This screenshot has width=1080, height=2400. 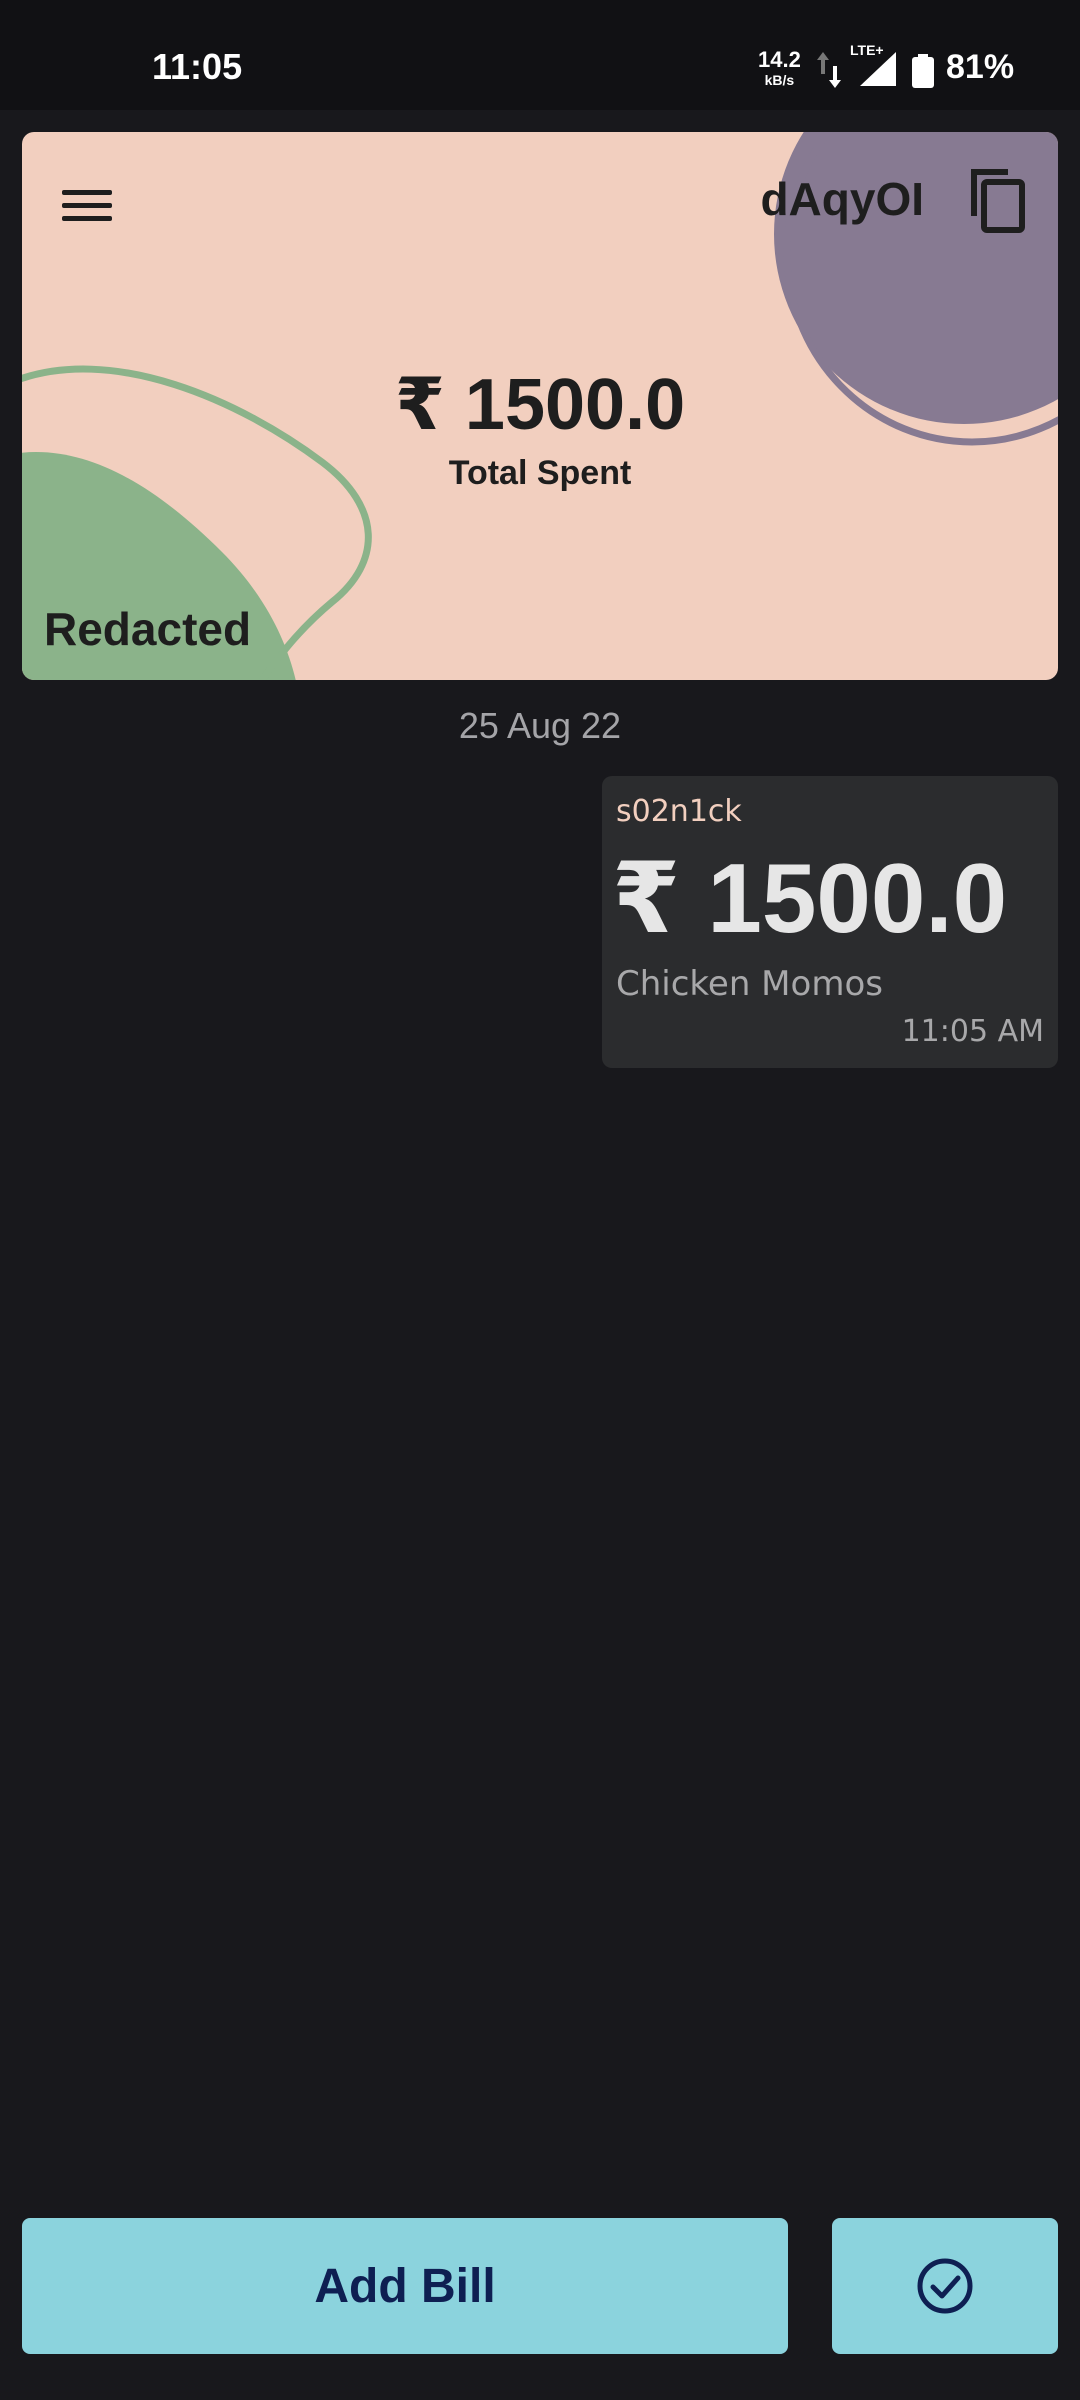 What do you see at coordinates (996, 201) in the screenshot?
I see `copy-icon` at bounding box center [996, 201].